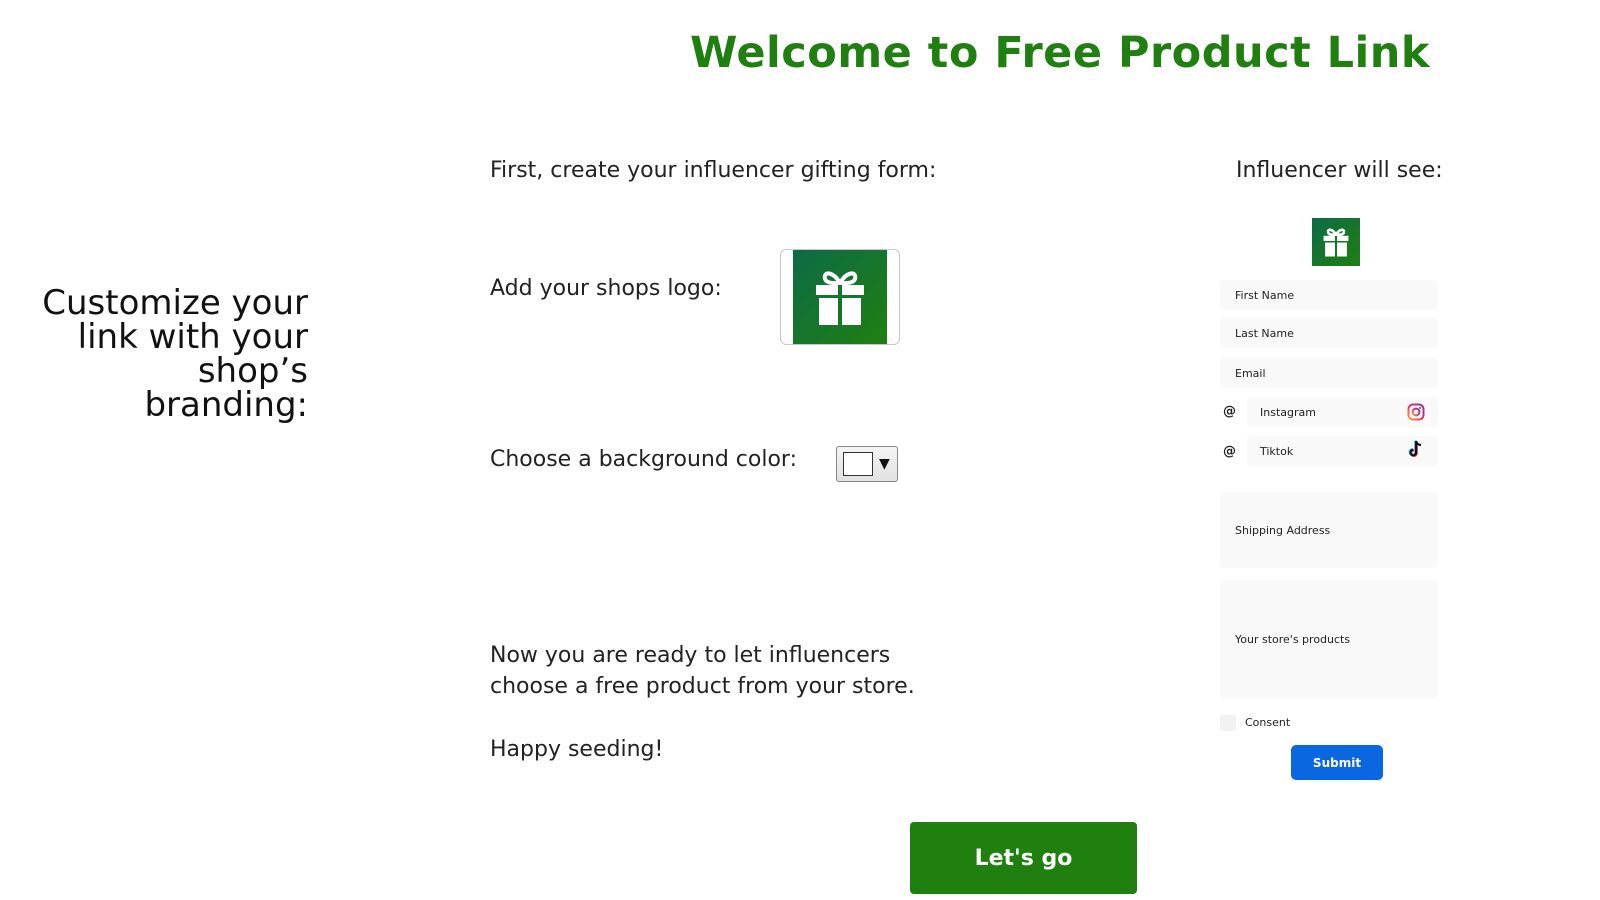 This screenshot has width=1600, height=900. I want to click on first-name-placeholder: First Name, so click(1265, 295).